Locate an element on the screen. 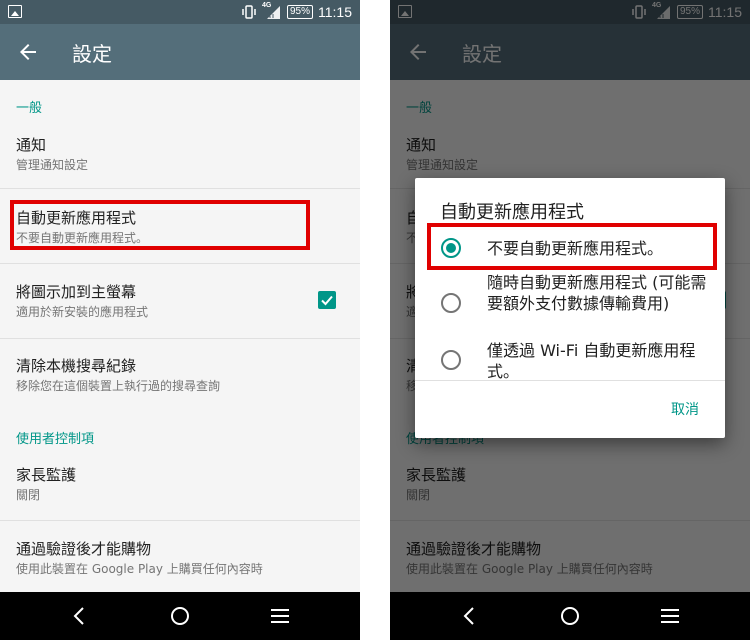 This screenshot has height=640, width=750. setting-subtitle: 移除您在這個裝置上執行過的搜尋查詢 is located at coordinates (118, 386).